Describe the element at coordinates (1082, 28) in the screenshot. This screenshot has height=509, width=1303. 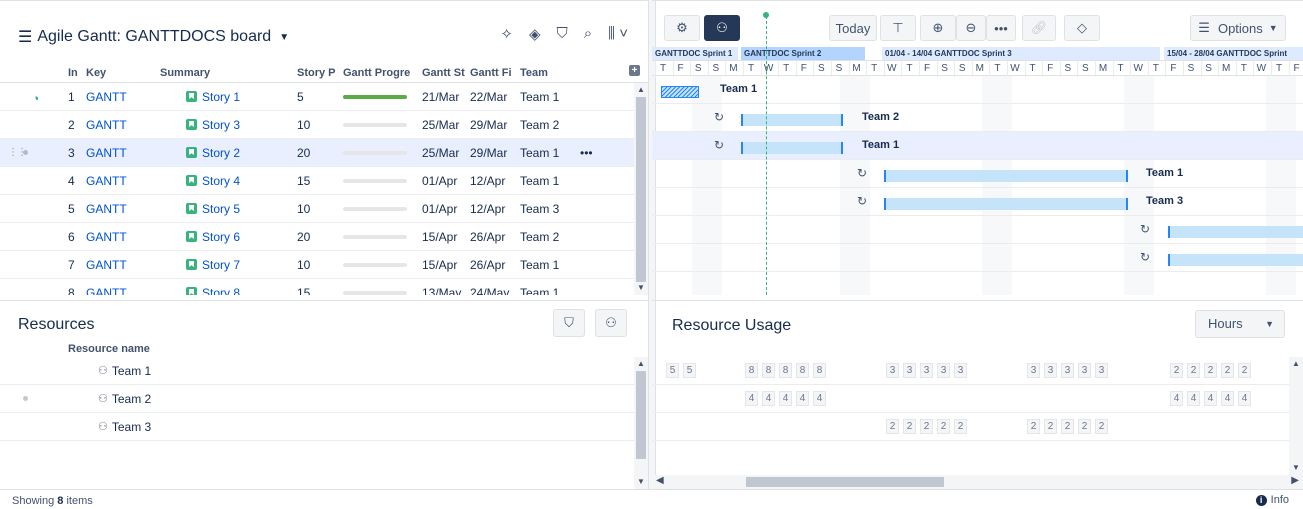
I see `milestone-button: ◇` at that location.